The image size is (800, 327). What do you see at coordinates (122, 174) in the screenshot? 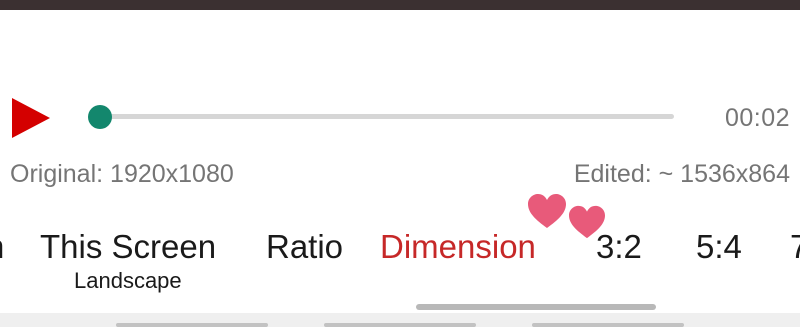
I see `original-resolution-label: Original: 1920x1080` at bounding box center [122, 174].